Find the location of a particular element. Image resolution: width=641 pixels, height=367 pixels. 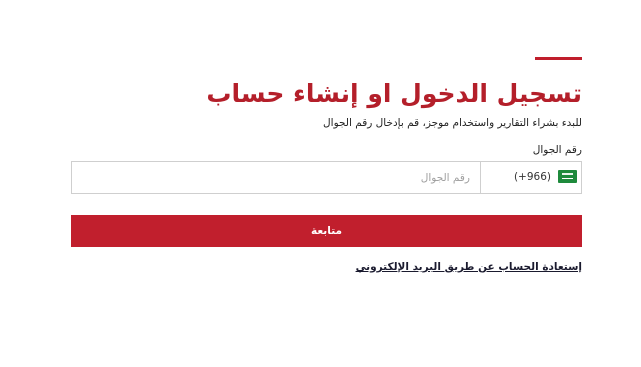

phone-field-label: رقم الجوال is located at coordinates (557, 150).